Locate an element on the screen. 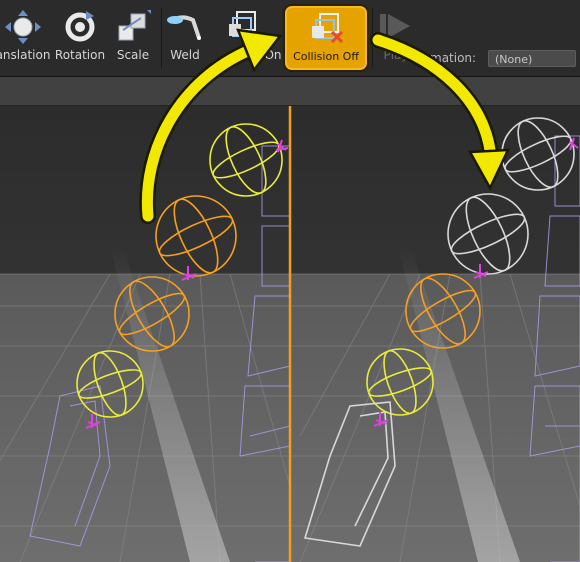 This screenshot has height=562, width=580. scale-icon is located at coordinates (134, 25).